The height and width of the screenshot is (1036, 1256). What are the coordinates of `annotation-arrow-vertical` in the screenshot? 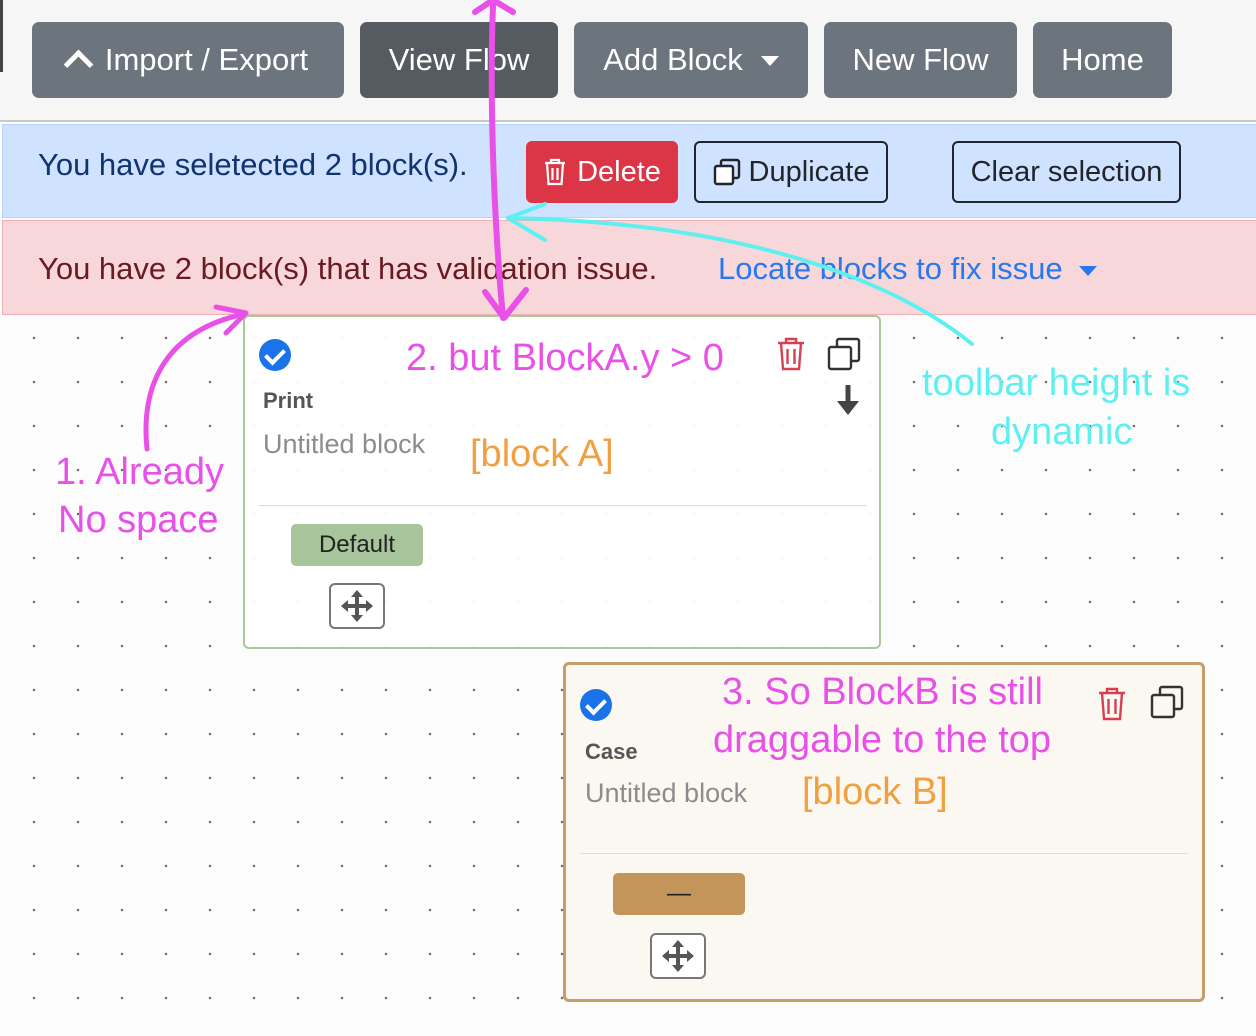 It's located at (500, 160).